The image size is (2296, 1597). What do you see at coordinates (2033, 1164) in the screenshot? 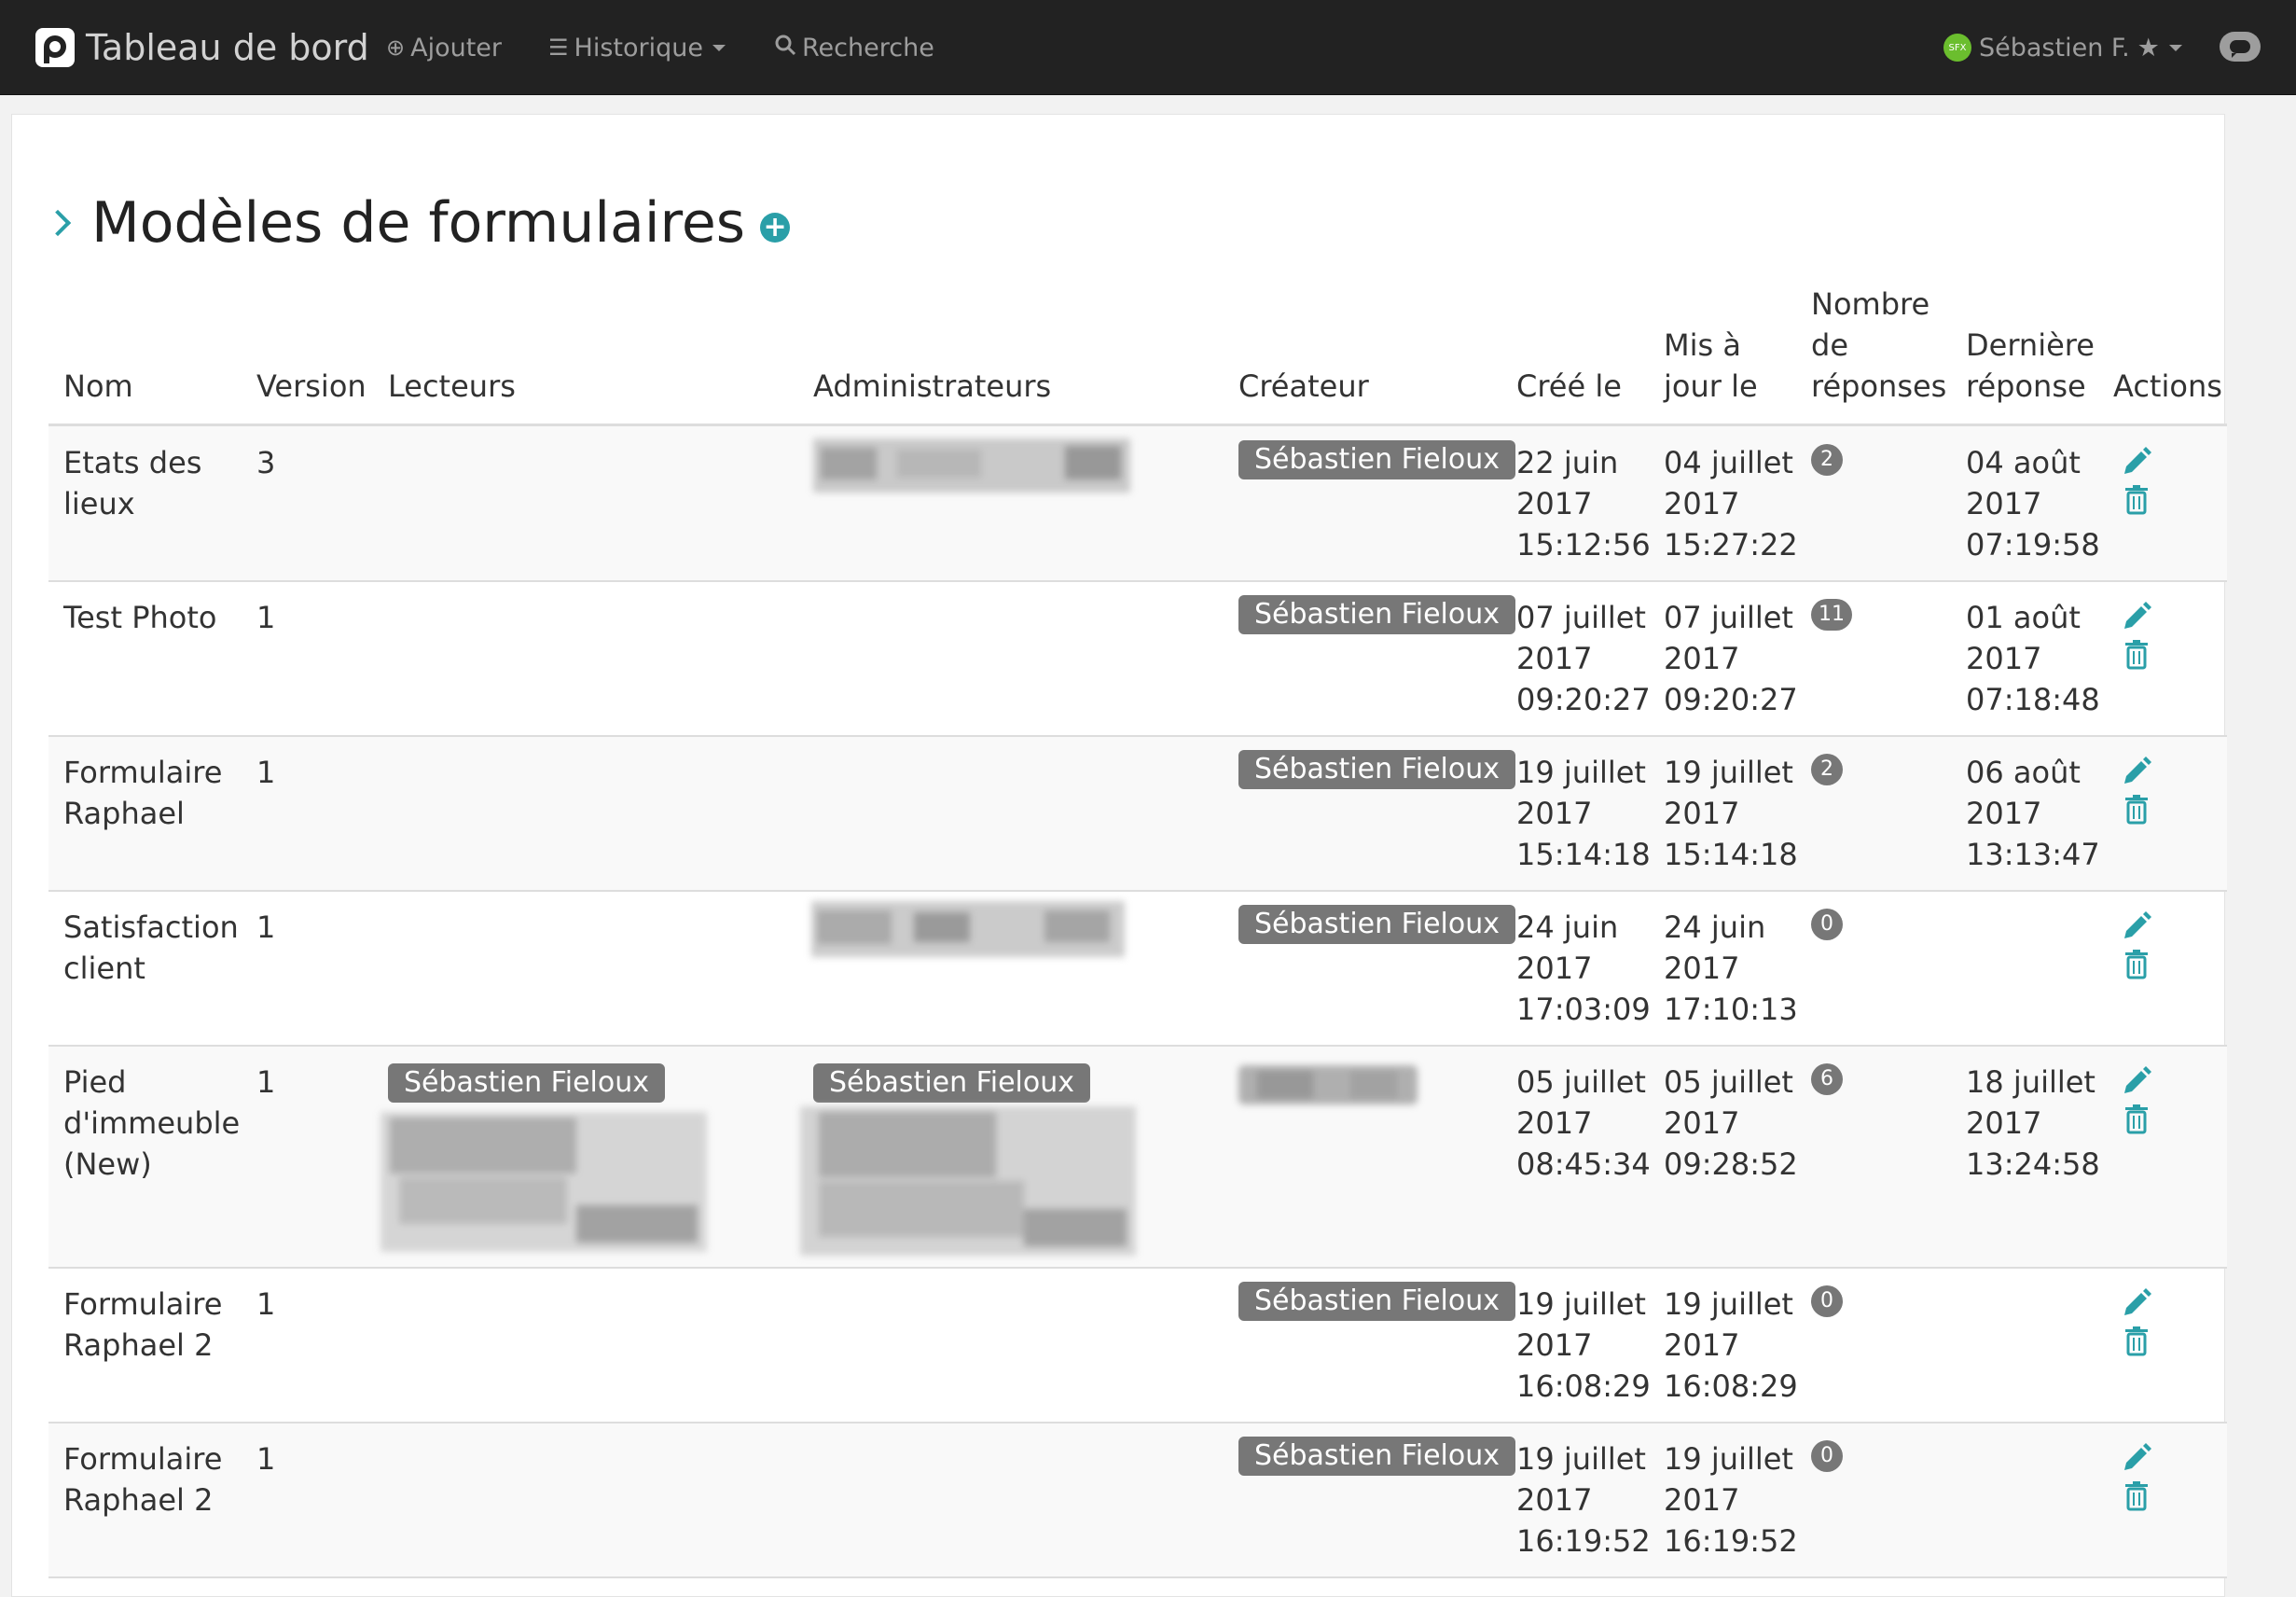
I see `cell-last-response: 13:24:58` at bounding box center [2033, 1164].